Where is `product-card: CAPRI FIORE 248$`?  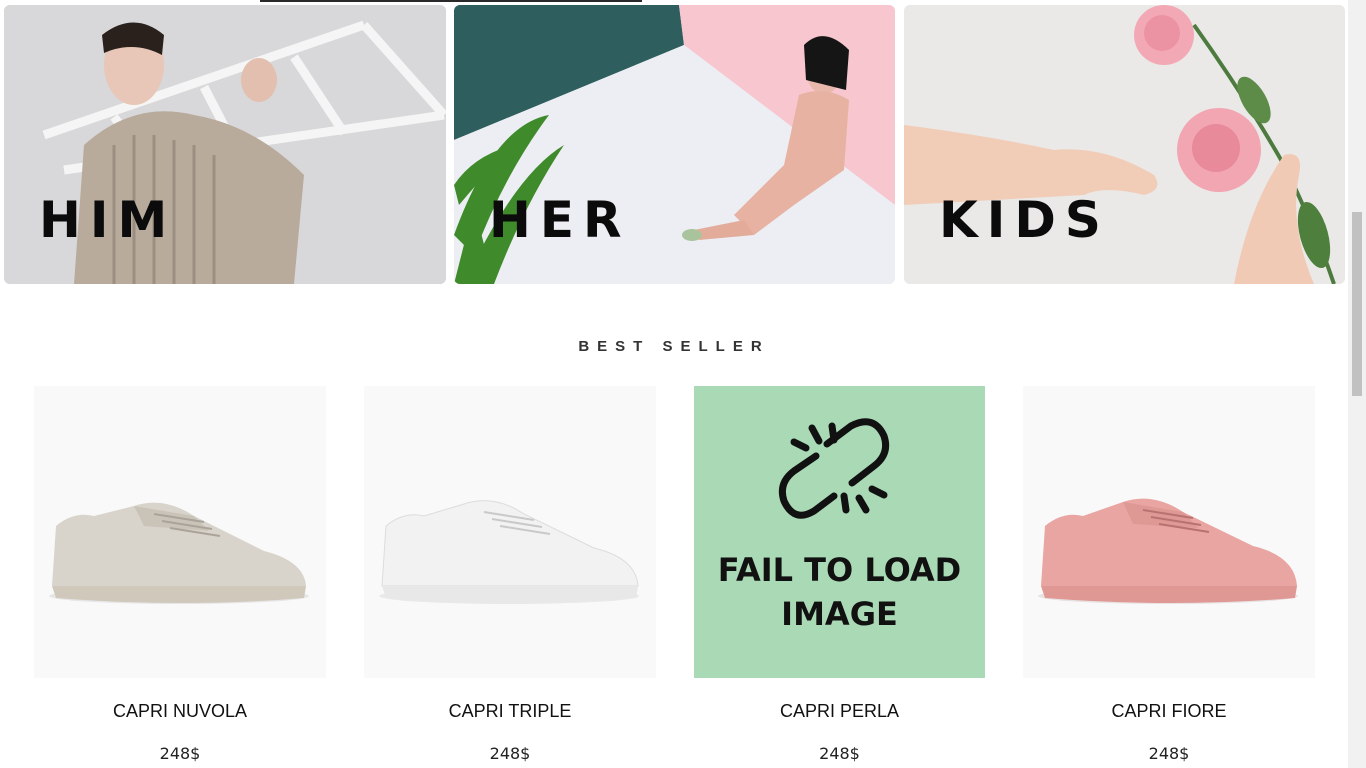
product-card: CAPRI FIORE 248$ is located at coordinates (1169, 574).